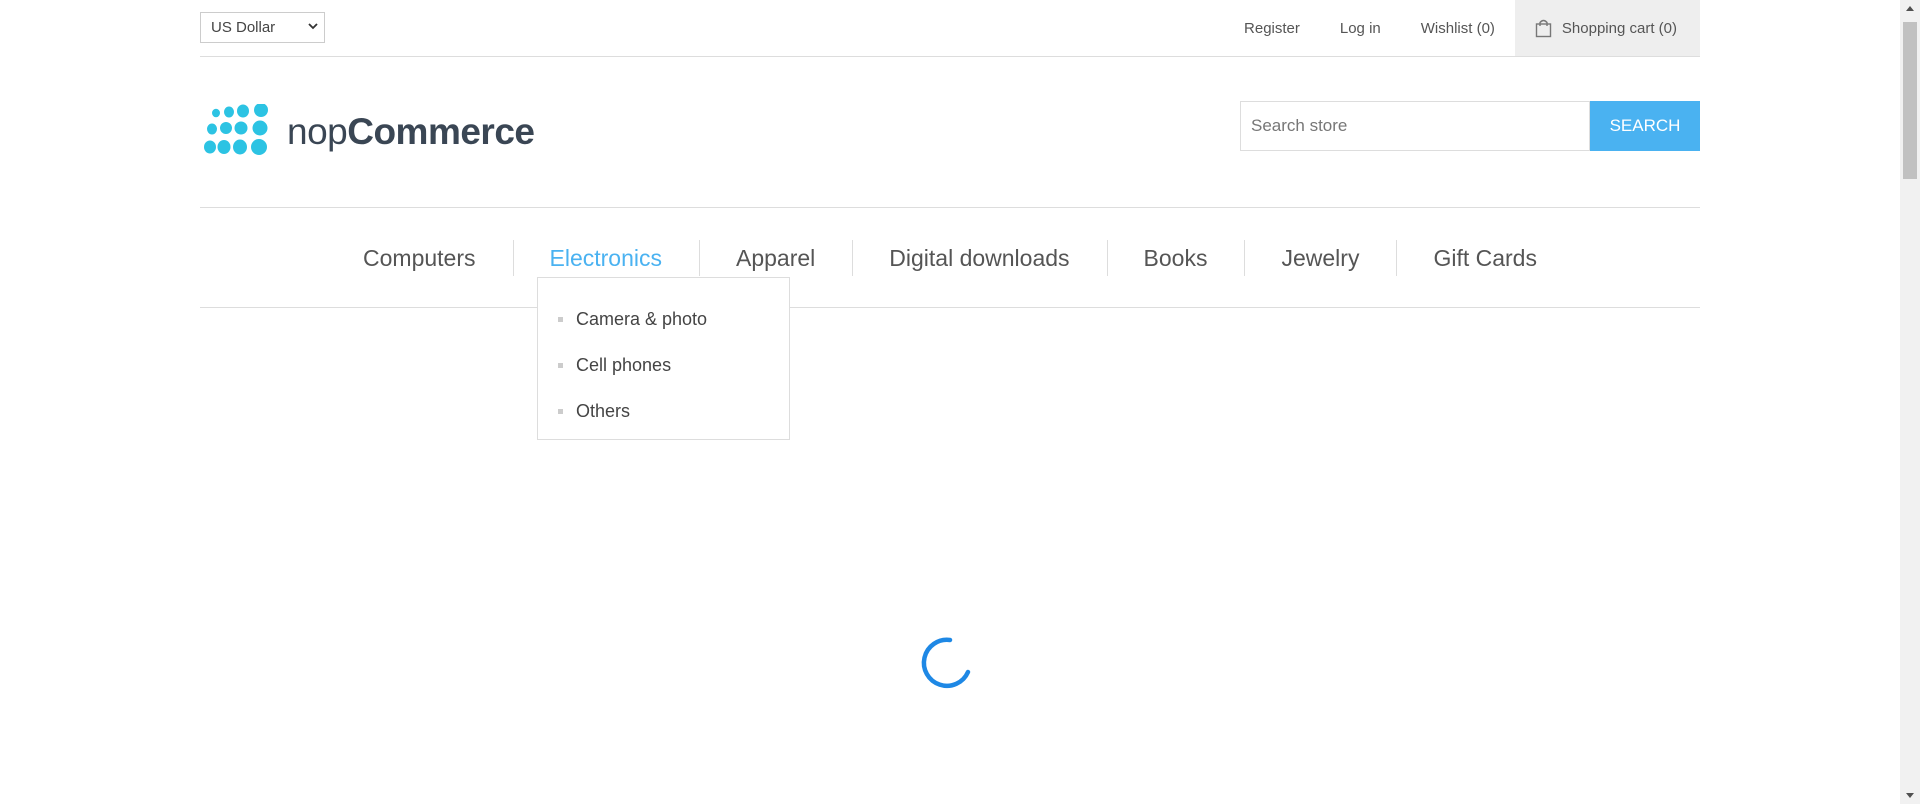 This screenshot has width=1920, height=804. I want to click on search-box: Search store SEARCH, so click(1470, 126).